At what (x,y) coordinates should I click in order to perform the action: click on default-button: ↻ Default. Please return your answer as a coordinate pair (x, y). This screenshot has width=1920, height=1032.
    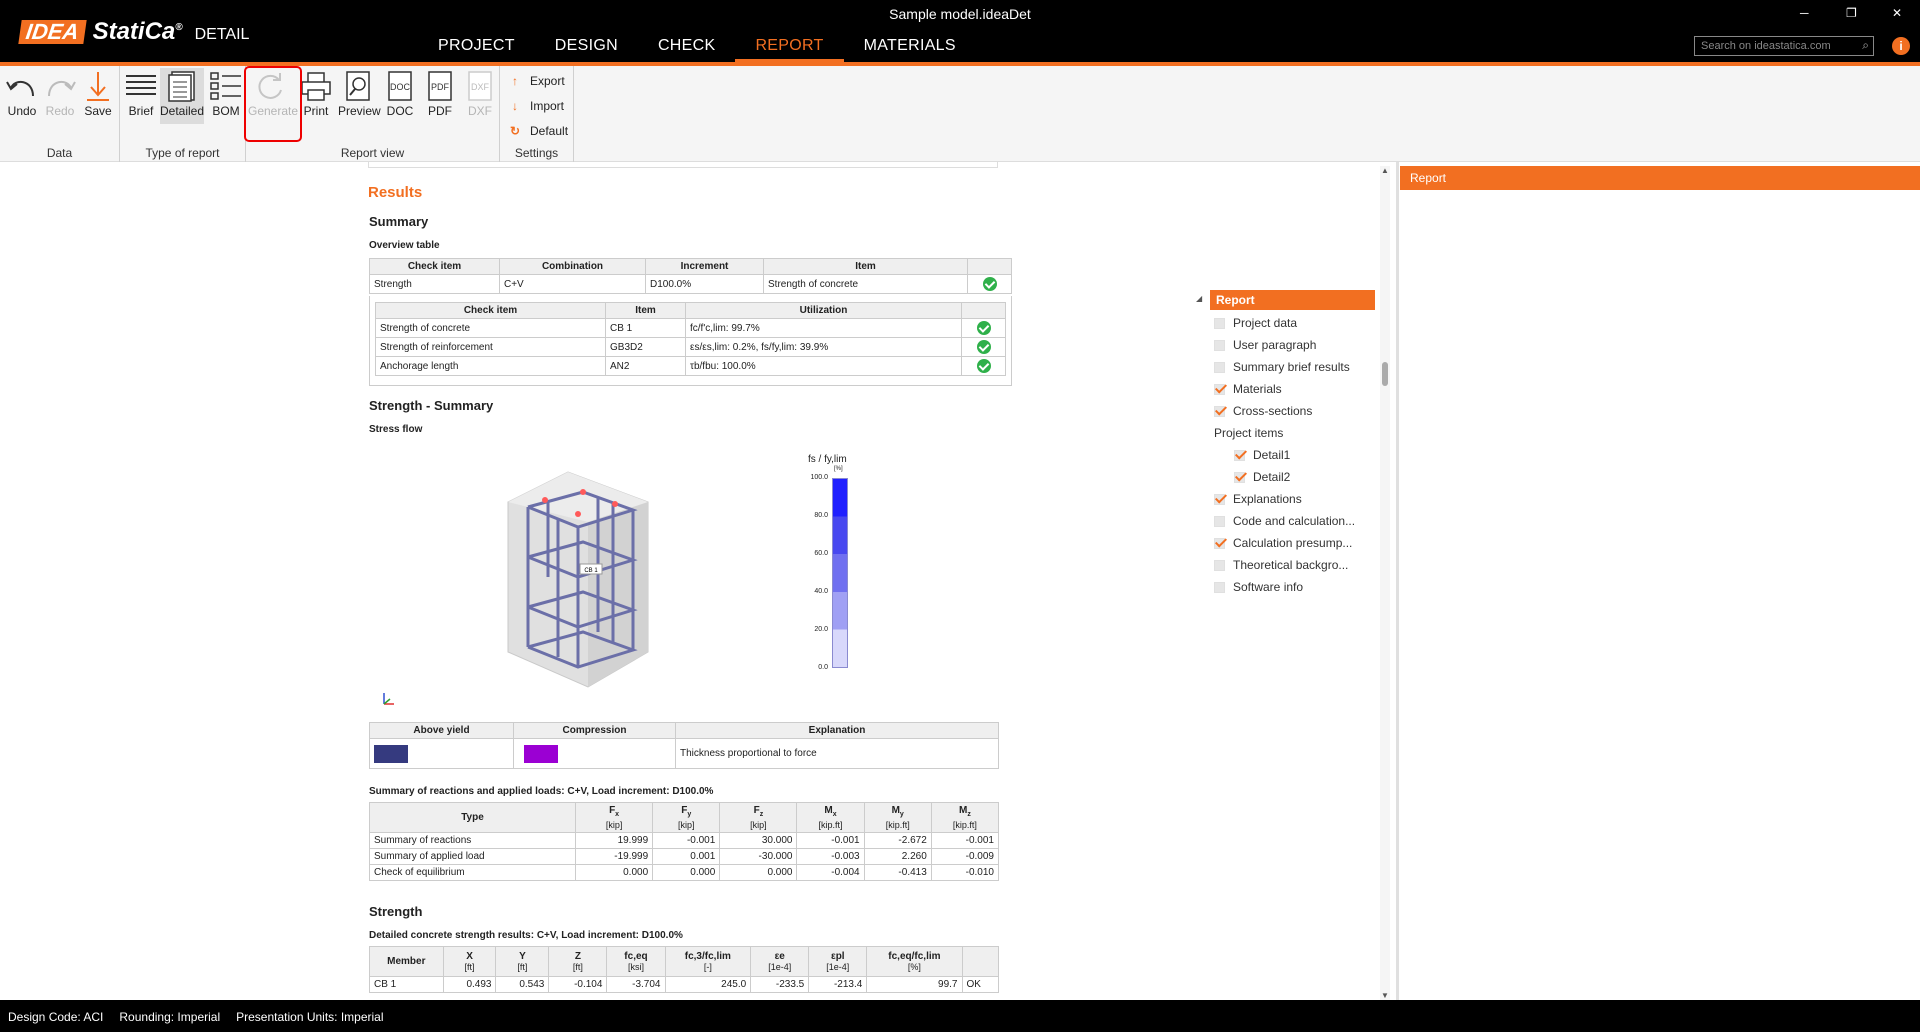
    Looking at the image, I should click on (538, 131).